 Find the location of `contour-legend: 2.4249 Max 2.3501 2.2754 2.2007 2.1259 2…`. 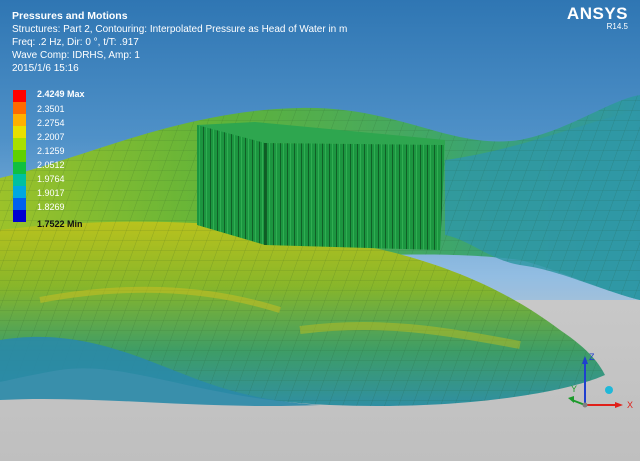

contour-legend: 2.4249 Max 2.3501 2.2754 2.2007 2.1259 2… is located at coordinates (68, 160).